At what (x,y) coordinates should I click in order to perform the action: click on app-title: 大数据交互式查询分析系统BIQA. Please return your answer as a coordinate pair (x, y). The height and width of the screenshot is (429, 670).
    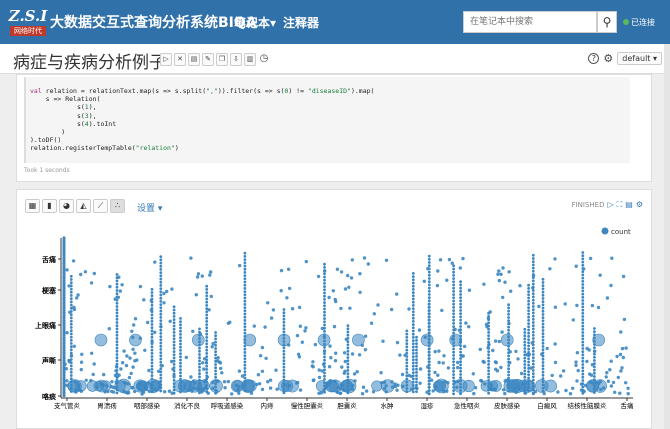
    Looking at the image, I should click on (153, 22).